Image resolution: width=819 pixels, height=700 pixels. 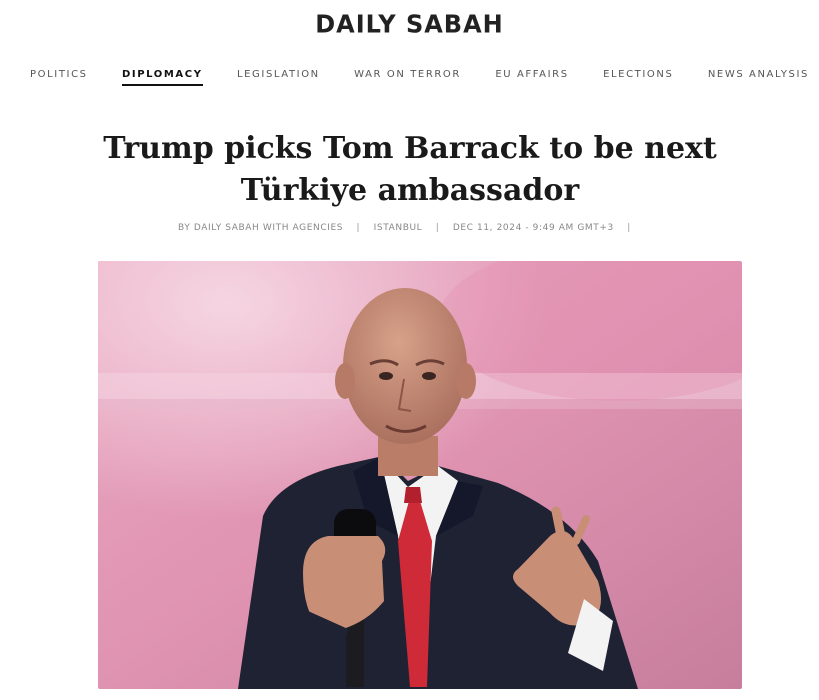 I want to click on nav-legislation: LEGISLATION, so click(x=278, y=77).